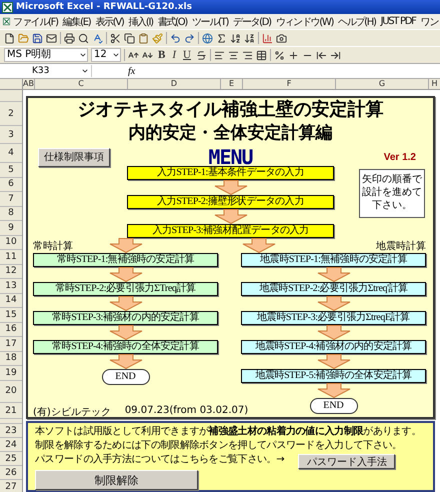  What do you see at coordinates (11, 185) in the screenshot?
I see `row-header: 6` at bounding box center [11, 185].